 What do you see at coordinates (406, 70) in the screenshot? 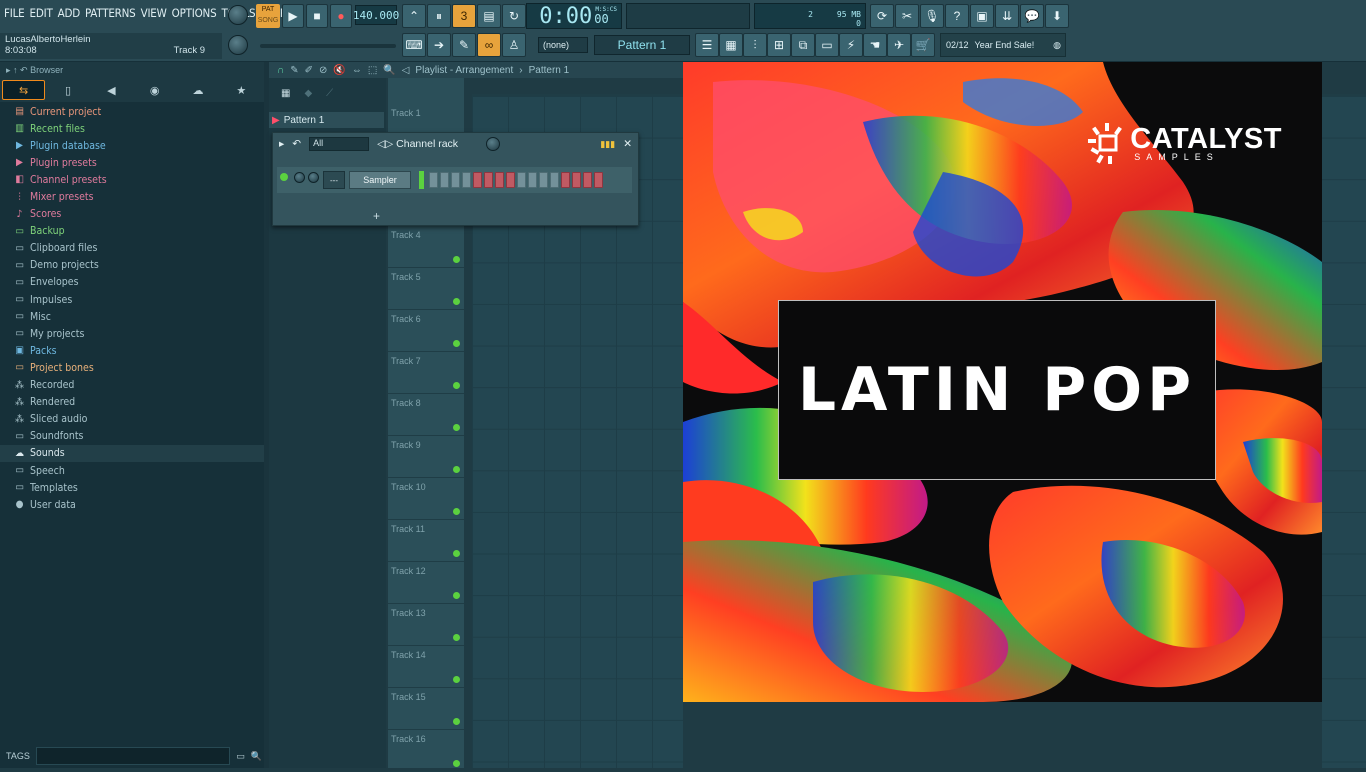
I see `speaker-icon: ◁` at bounding box center [406, 70].